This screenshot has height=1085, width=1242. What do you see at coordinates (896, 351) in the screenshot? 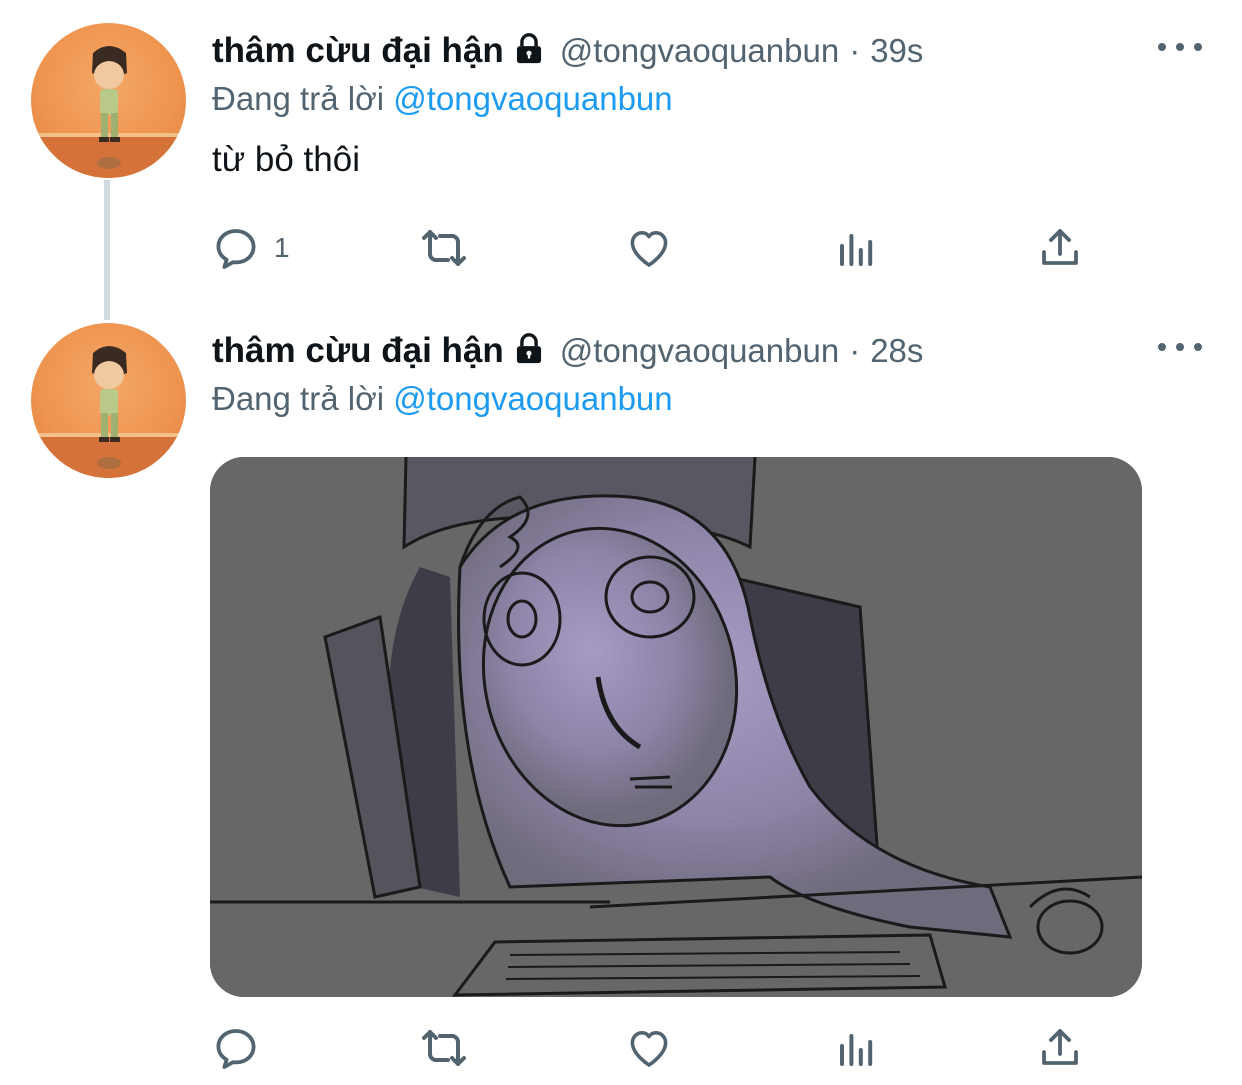
I see `timestamp: 28s` at bounding box center [896, 351].